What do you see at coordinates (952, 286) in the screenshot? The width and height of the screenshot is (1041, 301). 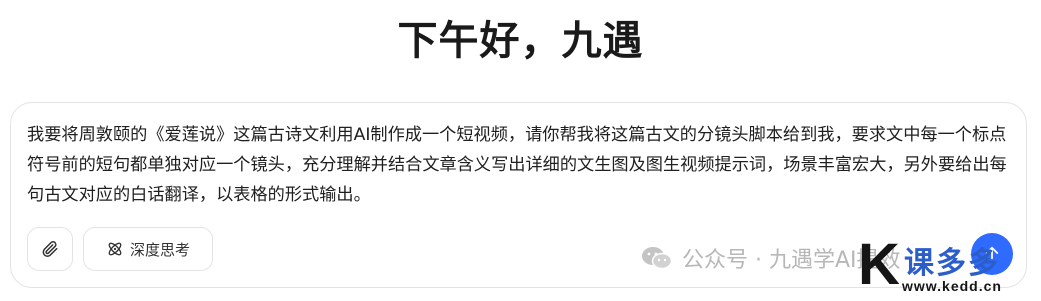 I see `logo-url: www.kedd.cn` at bounding box center [952, 286].